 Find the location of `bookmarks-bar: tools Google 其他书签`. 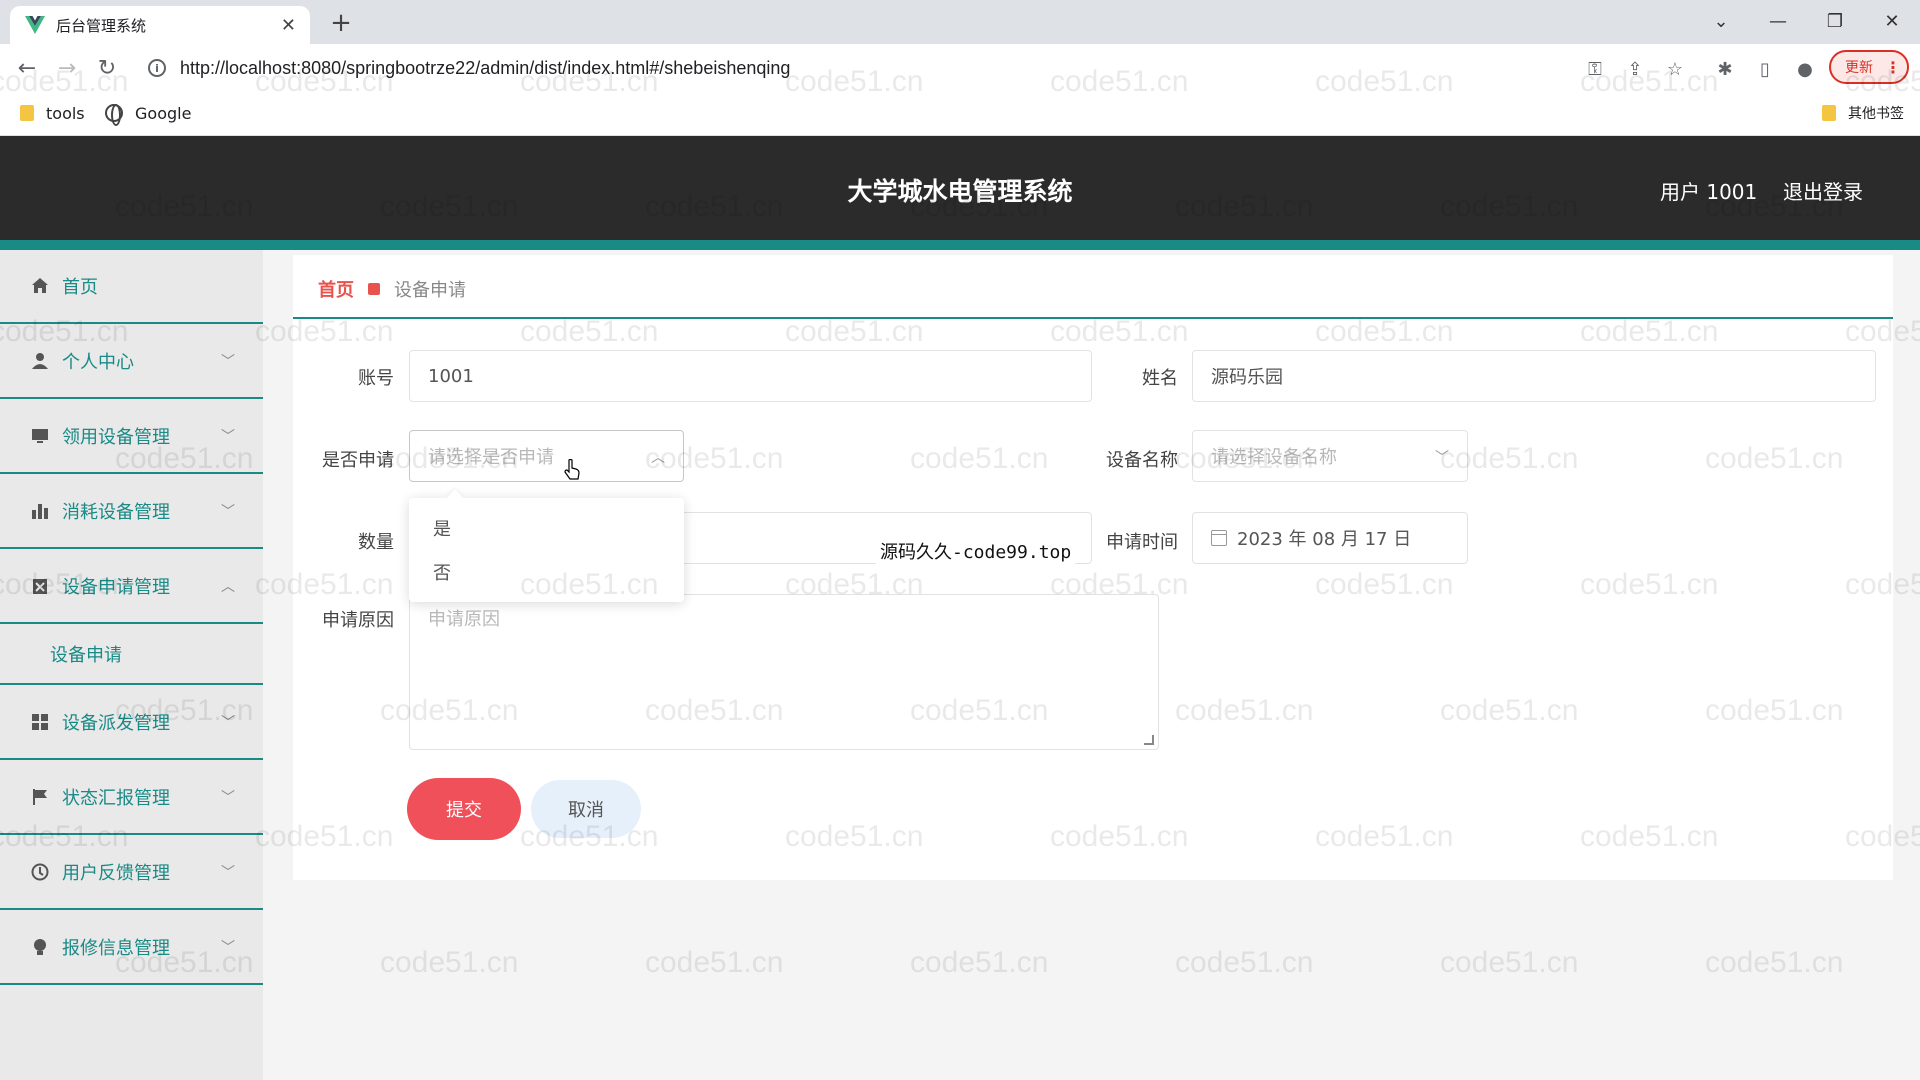

bookmarks-bar: tools Google 其他书签 is located at coordinates (960, 114).